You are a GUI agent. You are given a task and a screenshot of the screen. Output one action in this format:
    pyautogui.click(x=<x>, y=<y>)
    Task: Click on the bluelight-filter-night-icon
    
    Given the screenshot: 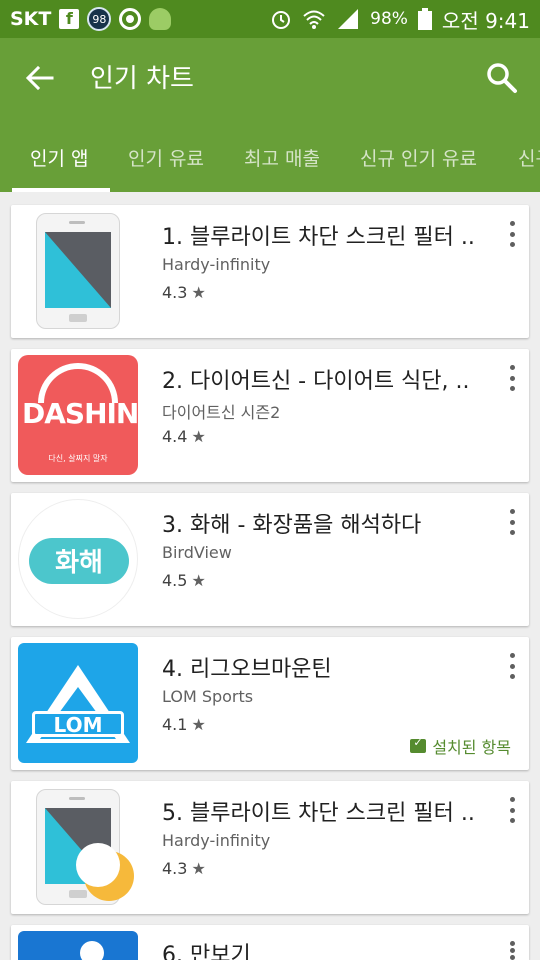 What is the action you would take?
    pyautogui.click(x=78, y=847)
    